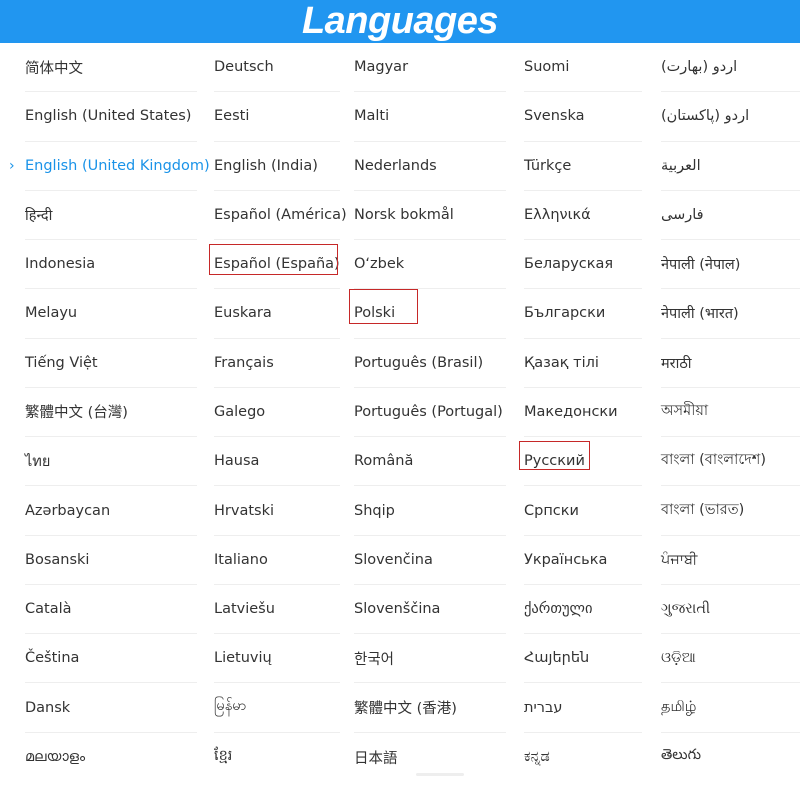 The width and height of the screenshot is (800, 800). What do you see at coordinates (117, 165) in the screenshot?
I see `language-label: English (United Kingdom)` at bounding box center [117, 165].